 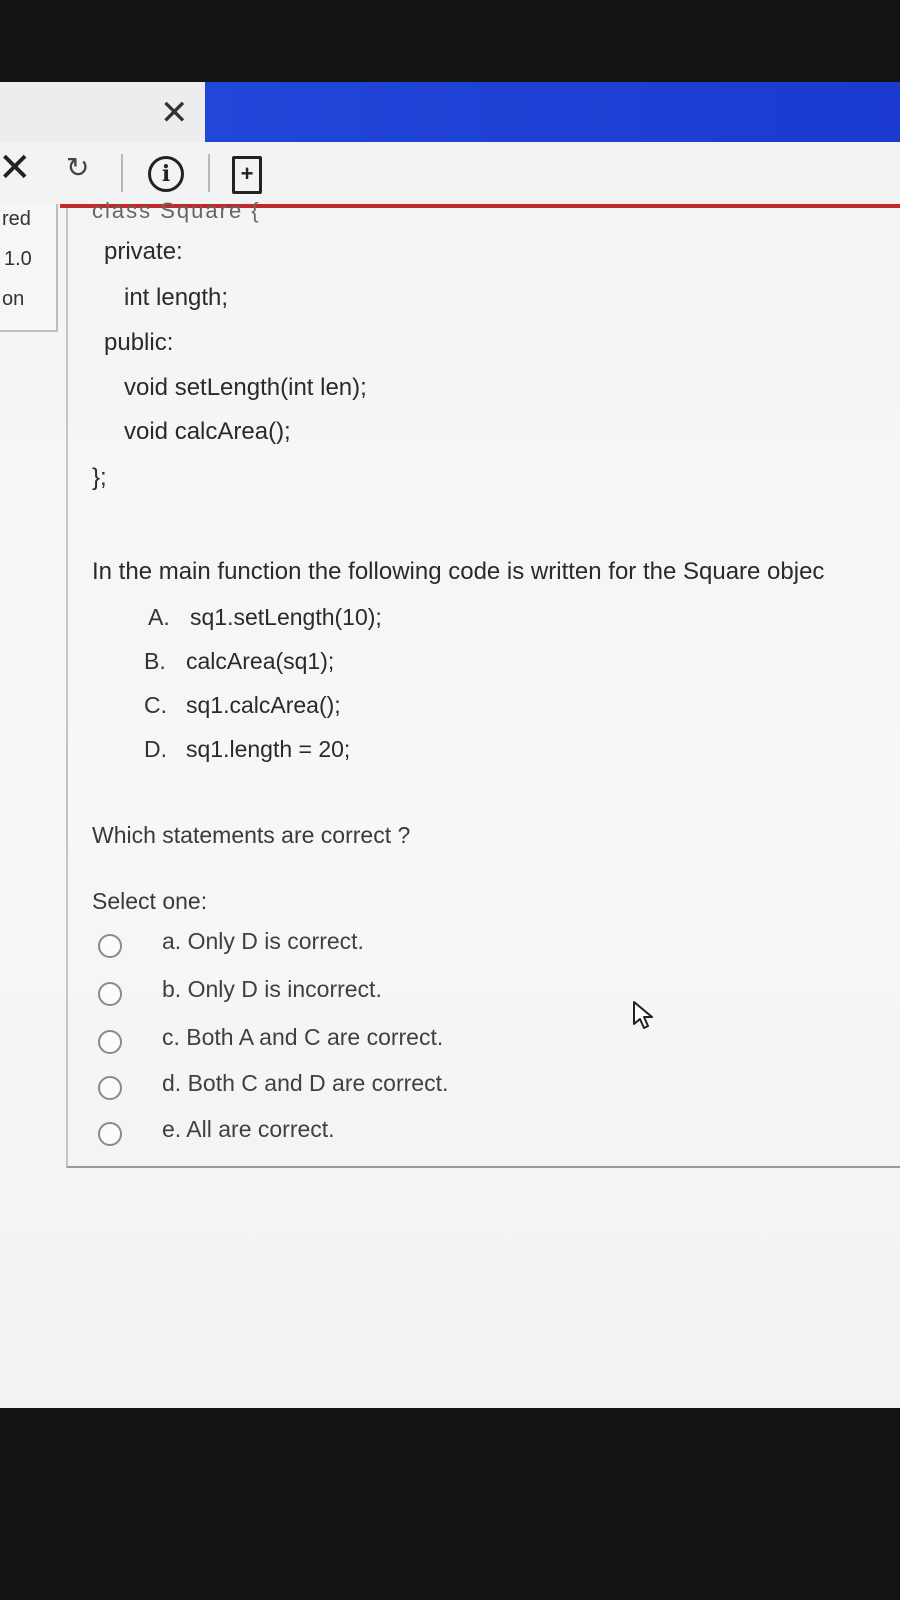 I want to click on reload-icon: ↻, so click(x=77, y=168).